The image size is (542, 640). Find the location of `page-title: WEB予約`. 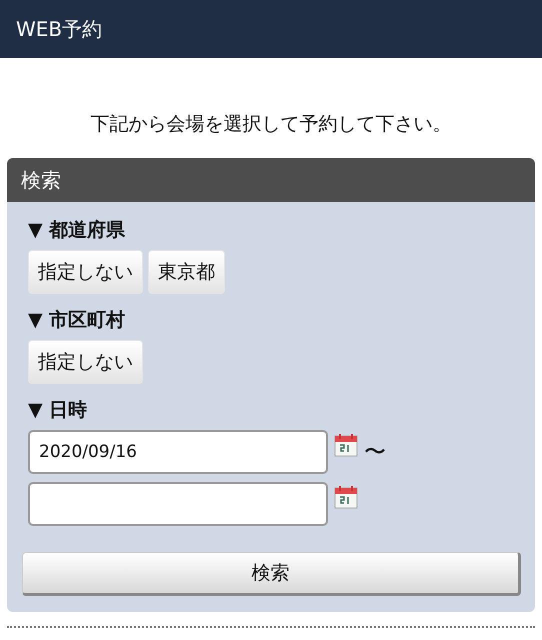

page-title: WEB予約 is located at coordinates (59, 29).